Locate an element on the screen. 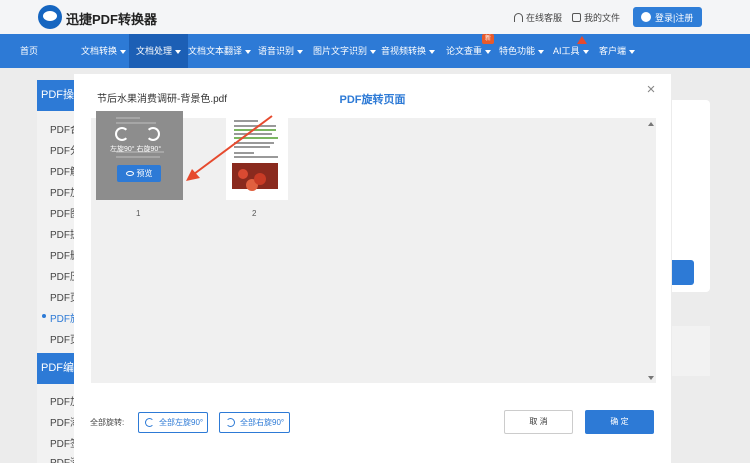 The width and height of the screenshot is (750, 463). sidebar-item: PDF页码 is located at coordinates (63, 338).